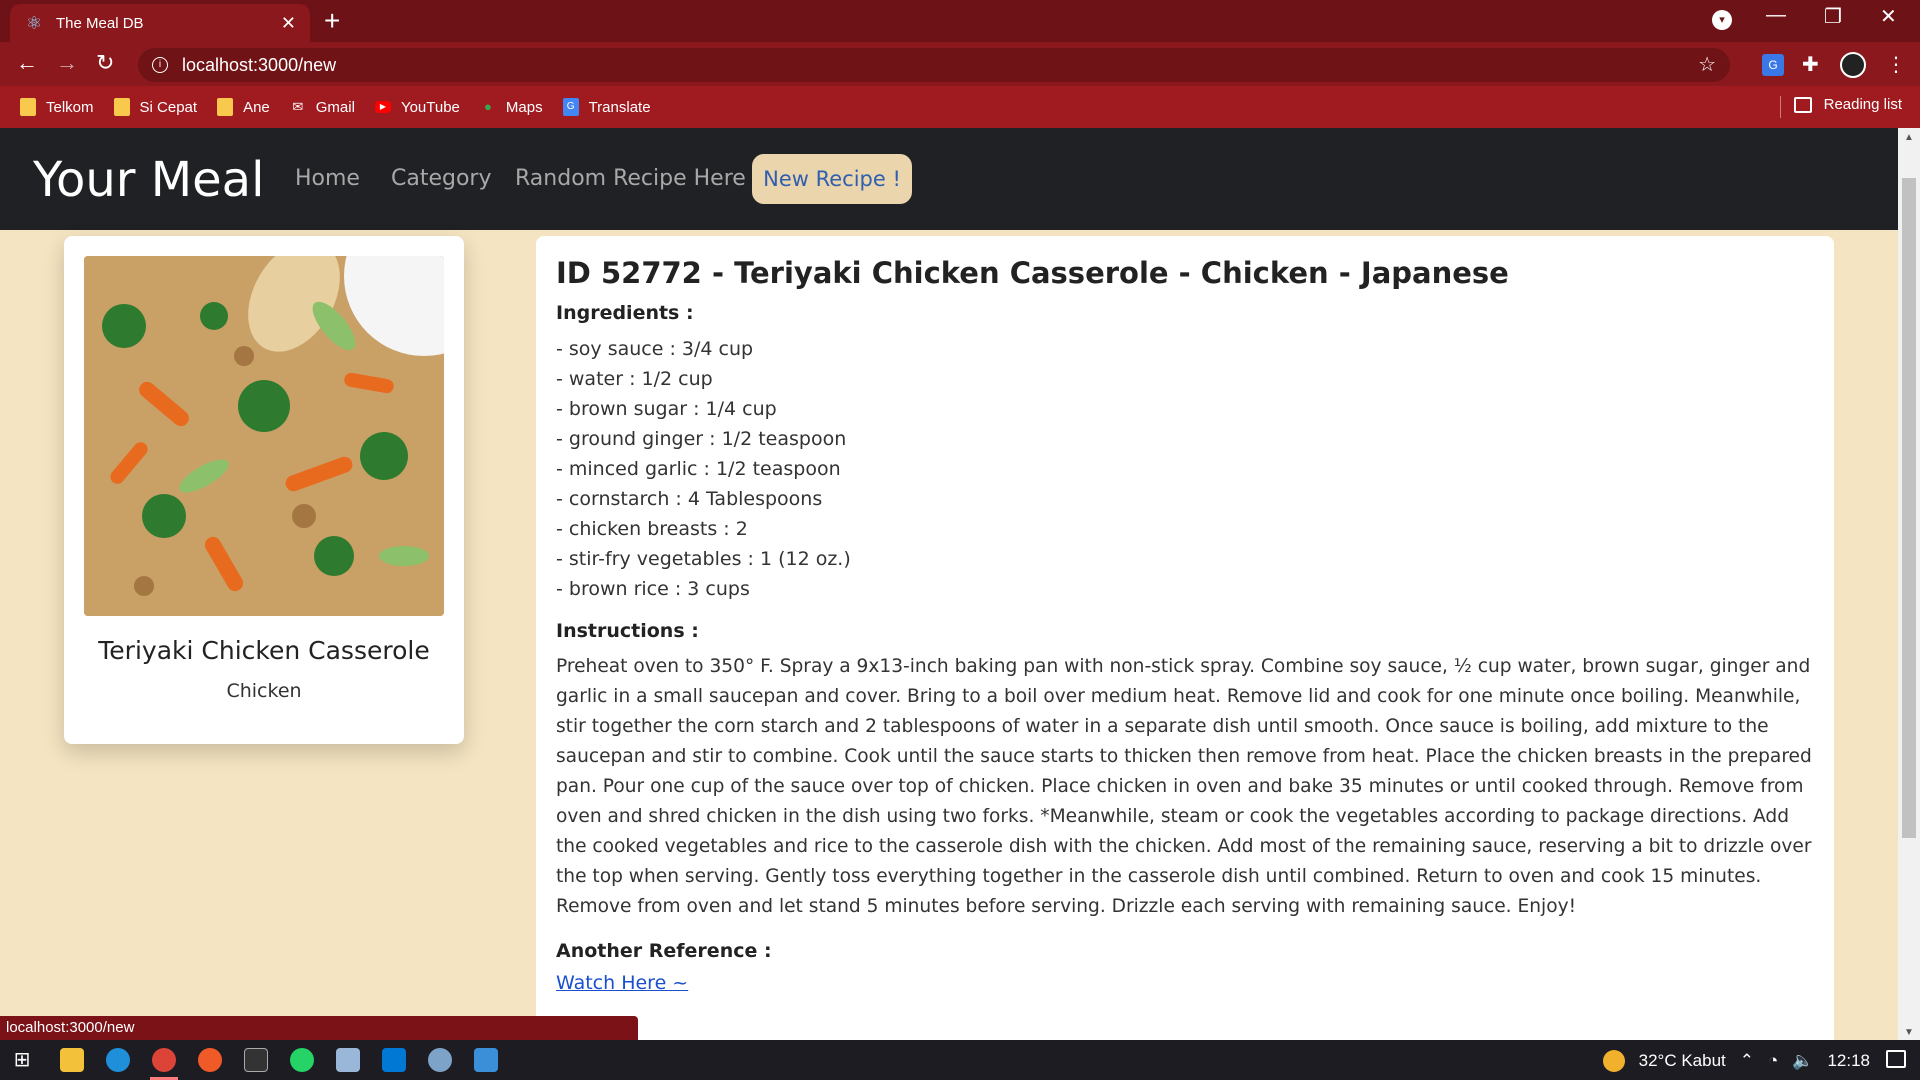 Image resolution: width=1920 pixels, height=1080 pixels. Describe the element at coordinates (1776, 15) in the screenshot. I see `minimize-icon: —` at that location.